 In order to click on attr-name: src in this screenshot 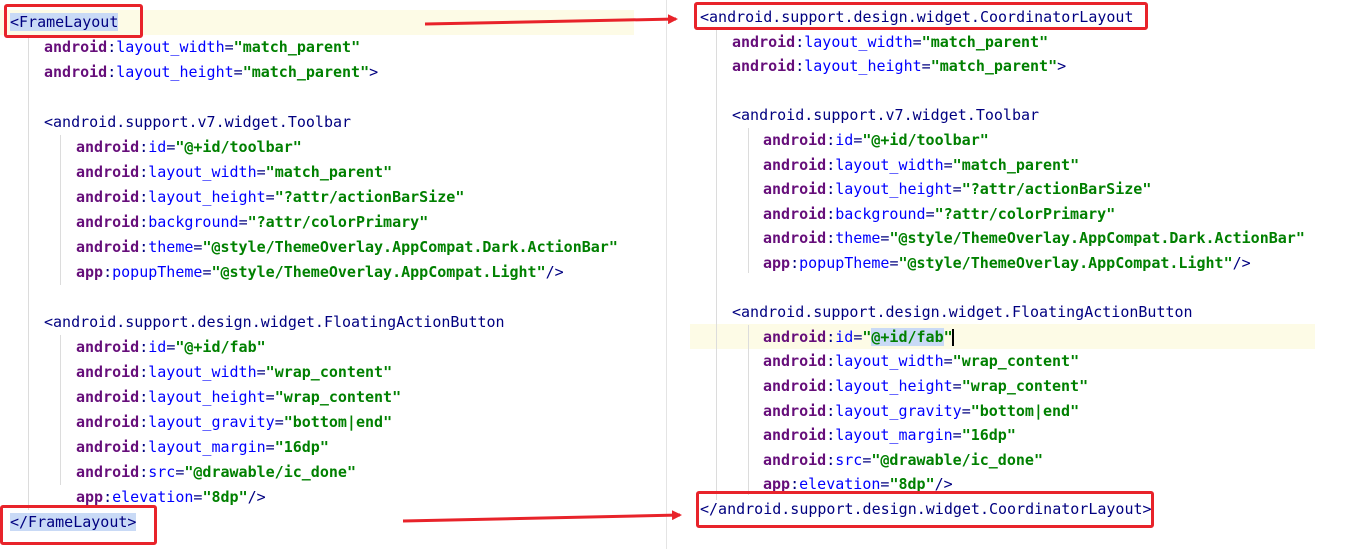, I will do `click(849, 459)`.